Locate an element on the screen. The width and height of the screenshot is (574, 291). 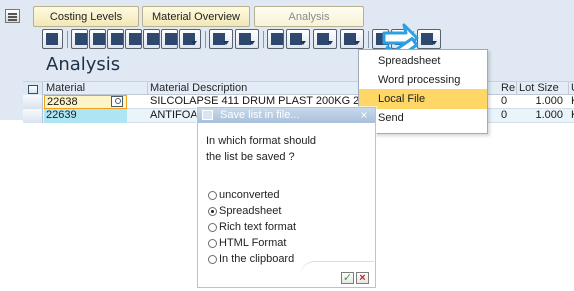
details-button is located at coordinates (52, 39).